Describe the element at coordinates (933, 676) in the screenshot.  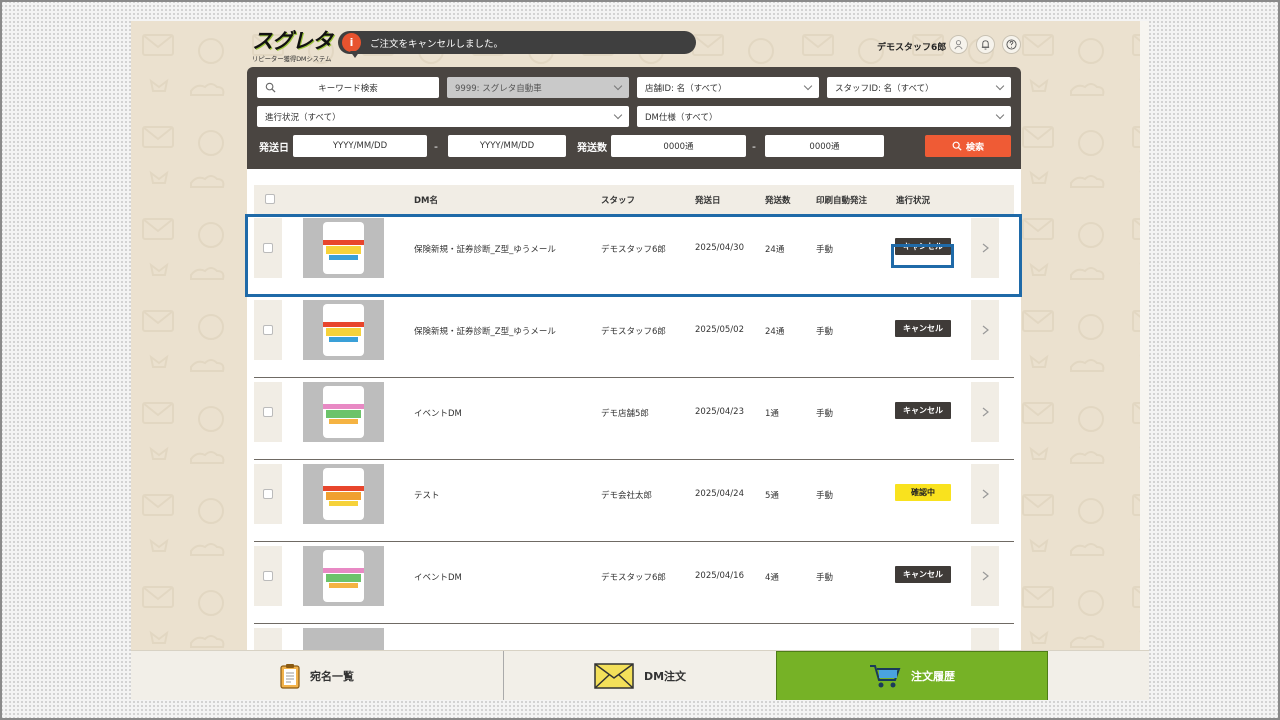
I see `tab-order-history-label: 注文履歴` at that location.